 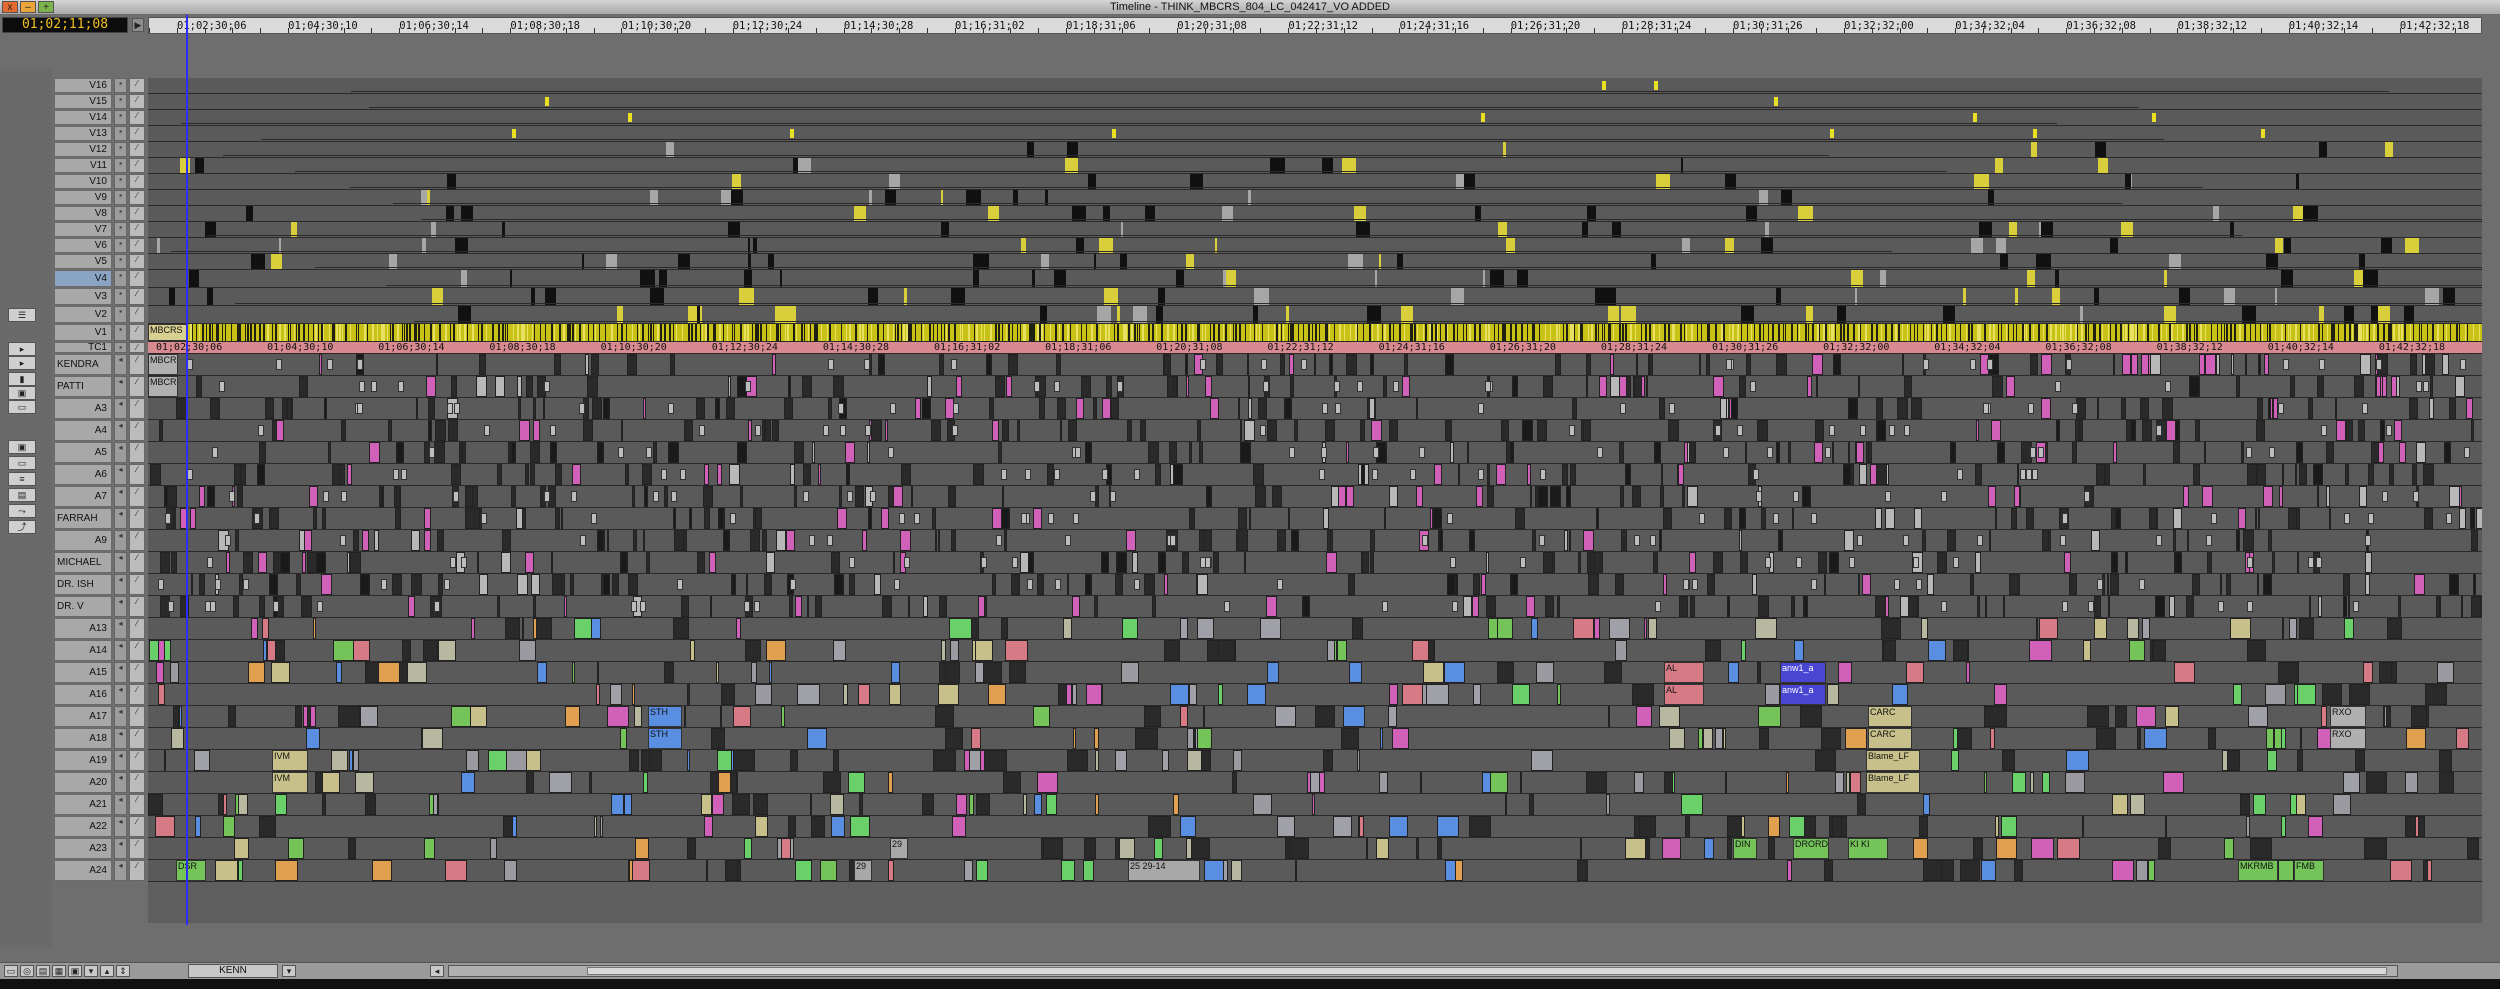 What do you see at coordinates (22, 511) in the screenshot?
I see `sync-lock-icon: ⤳` at bounding box center [22, 511].